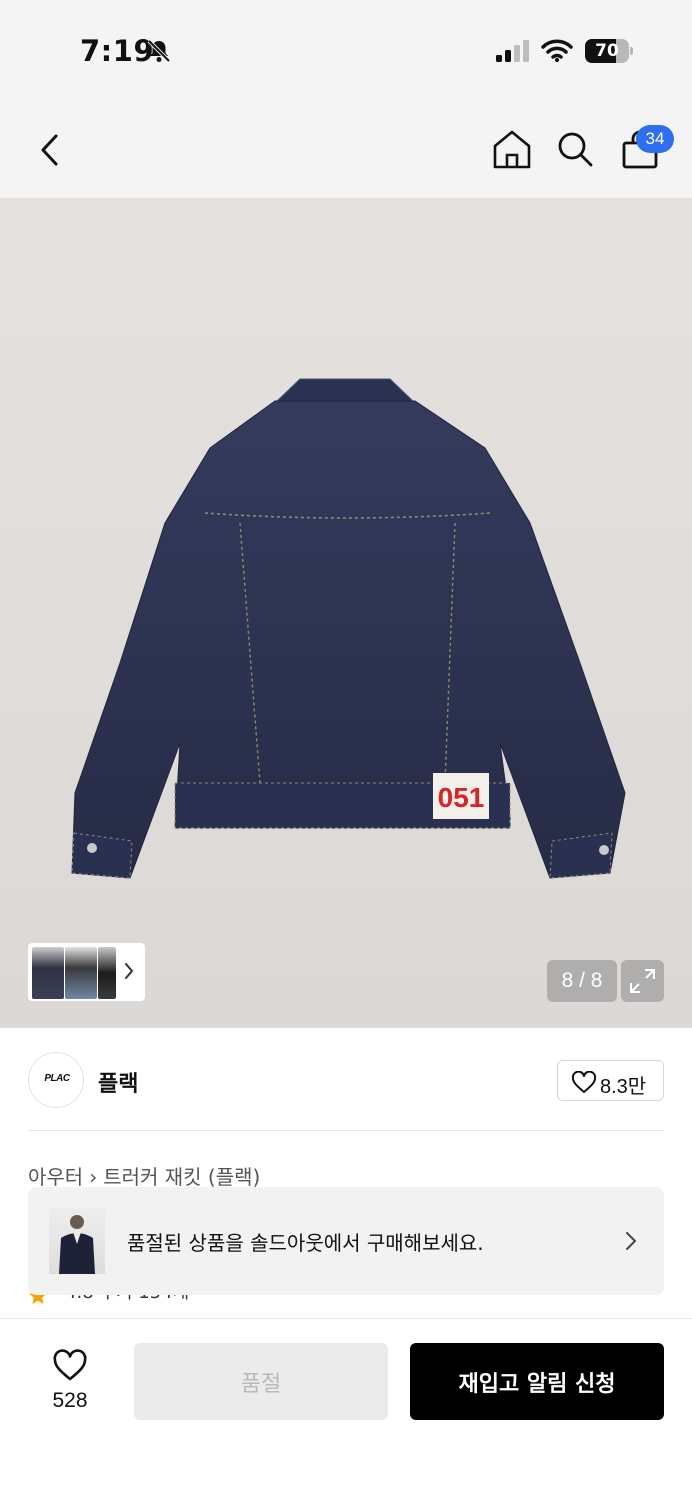 The height and width of the screenshot is (1500, 692). Describe the element at coordinates (93, 1177) in the screenshot. I see `chevron-right-icon: ›` at that location.